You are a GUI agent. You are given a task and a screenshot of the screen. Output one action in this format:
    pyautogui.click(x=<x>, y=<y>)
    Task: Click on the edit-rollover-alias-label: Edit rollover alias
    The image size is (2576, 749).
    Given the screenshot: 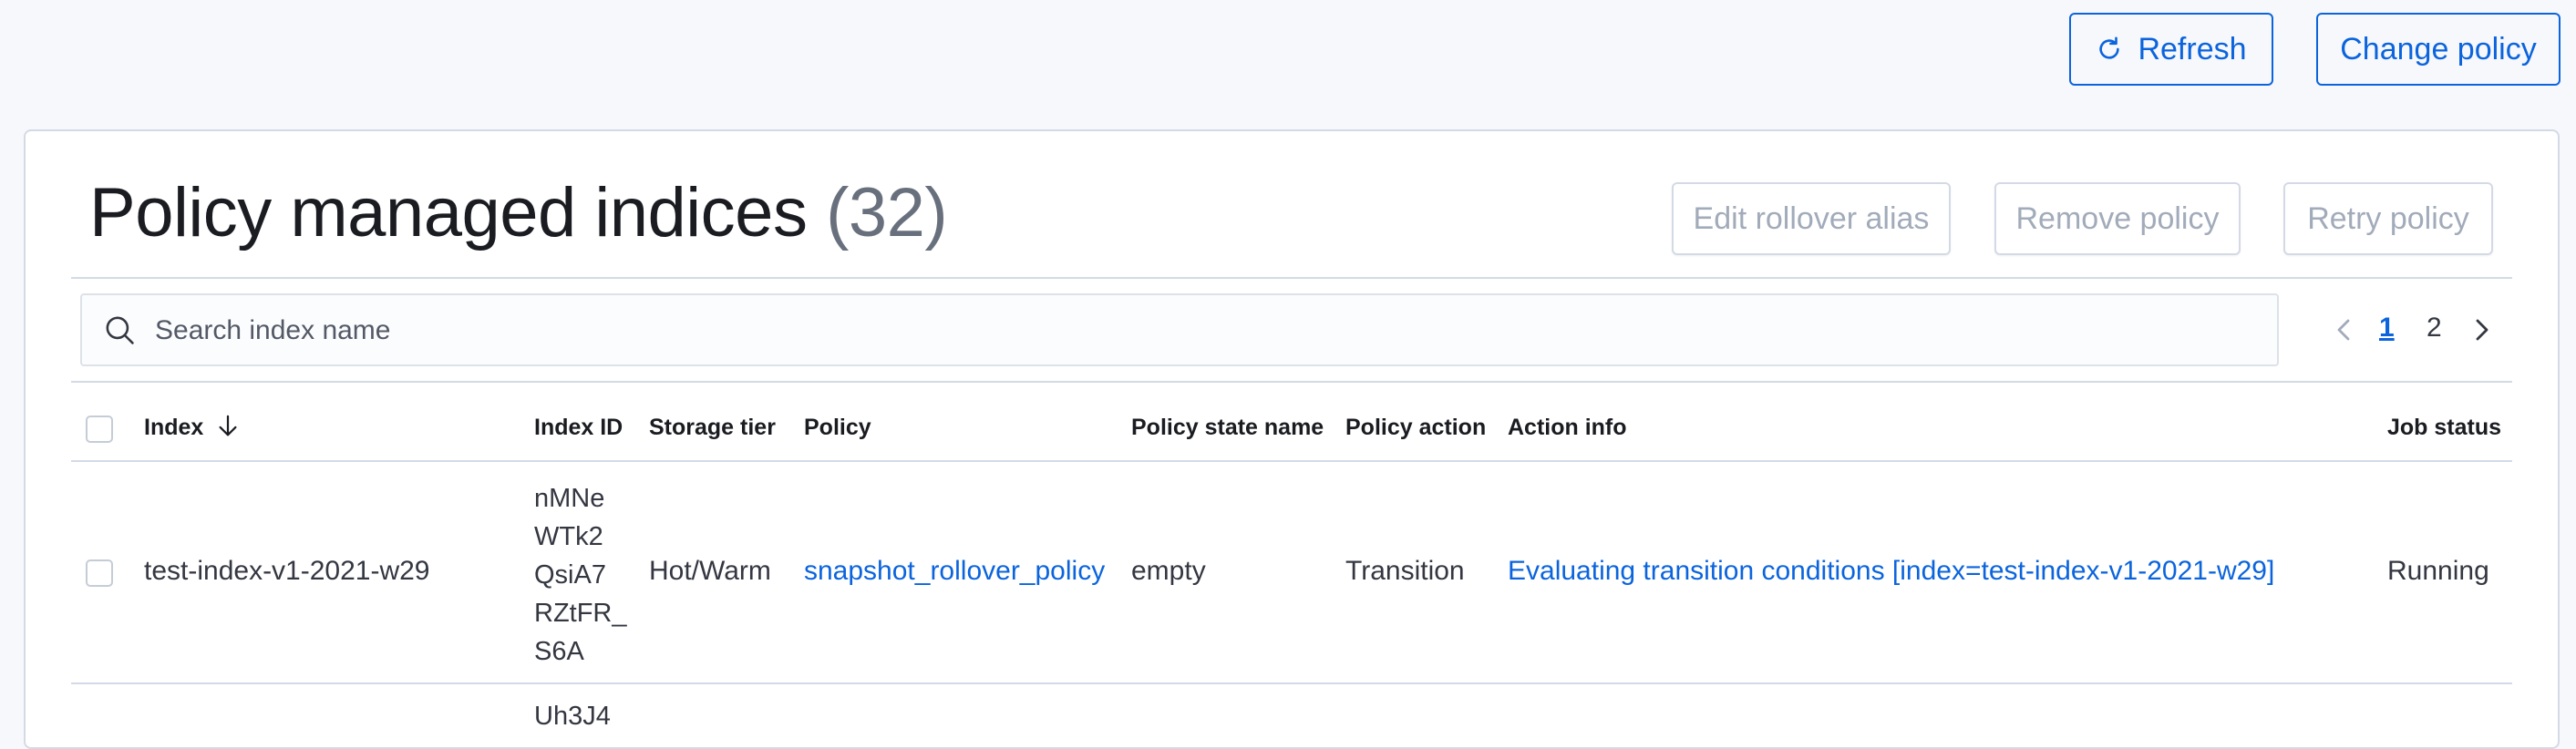 What is the action you would take?
    pyautogui.click(x=1811, y=218)
    